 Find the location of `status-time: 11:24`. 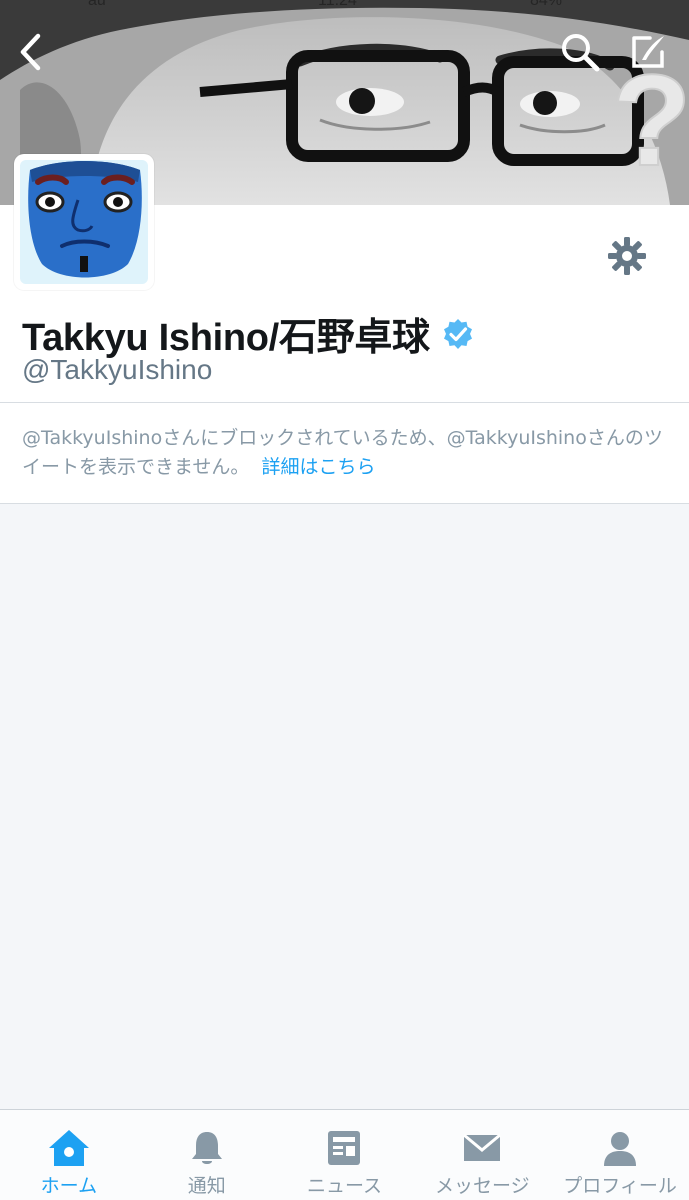

status-time: 11:24 is located at coordinates (337, 4).